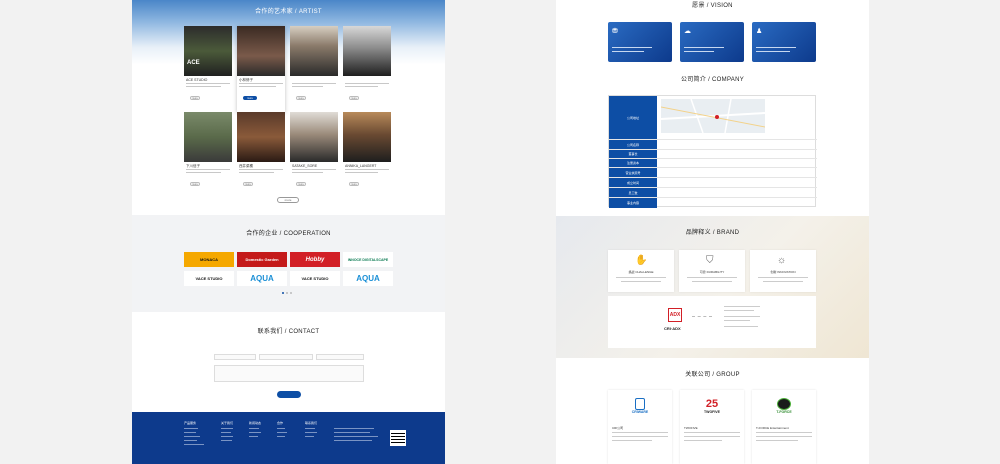  I want to click on contact-name-input, so click(235, 357).